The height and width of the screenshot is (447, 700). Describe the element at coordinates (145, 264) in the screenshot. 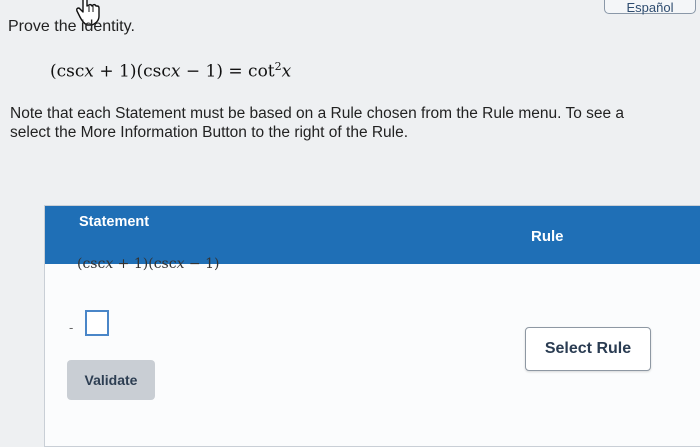

I see `stmt-part: + 1)(csc` at that location.